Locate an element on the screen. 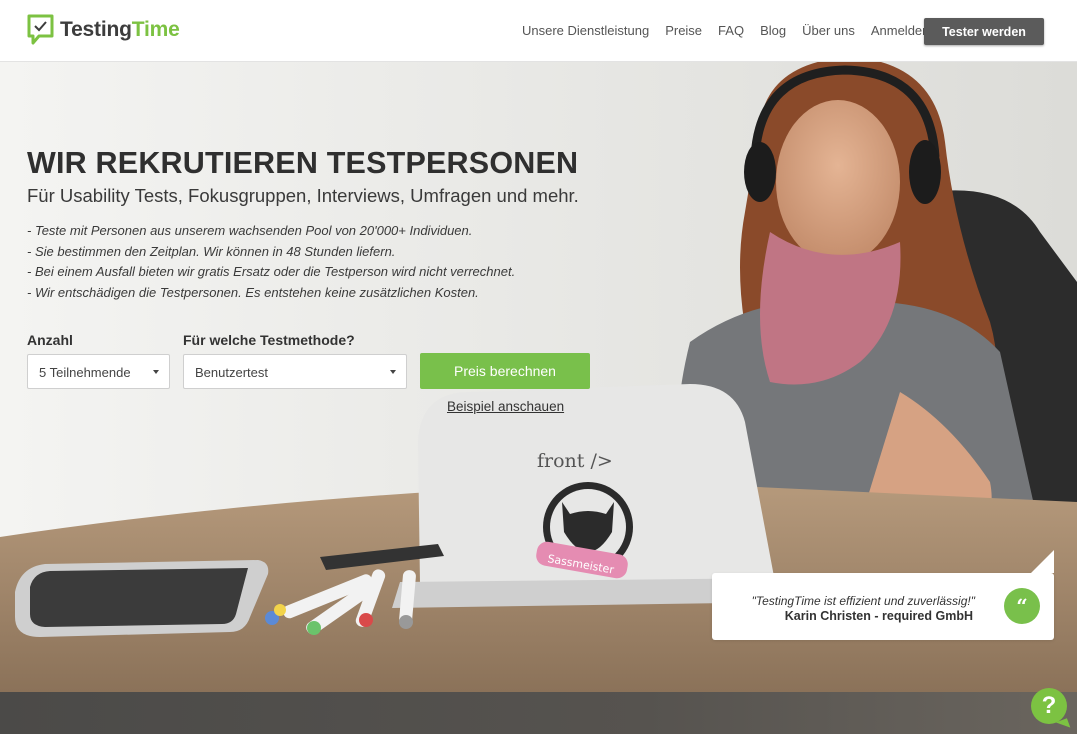 The width and height of the screenshot is (1077, 734). logo-text-part2: Time is located at coordinates (155, 29).